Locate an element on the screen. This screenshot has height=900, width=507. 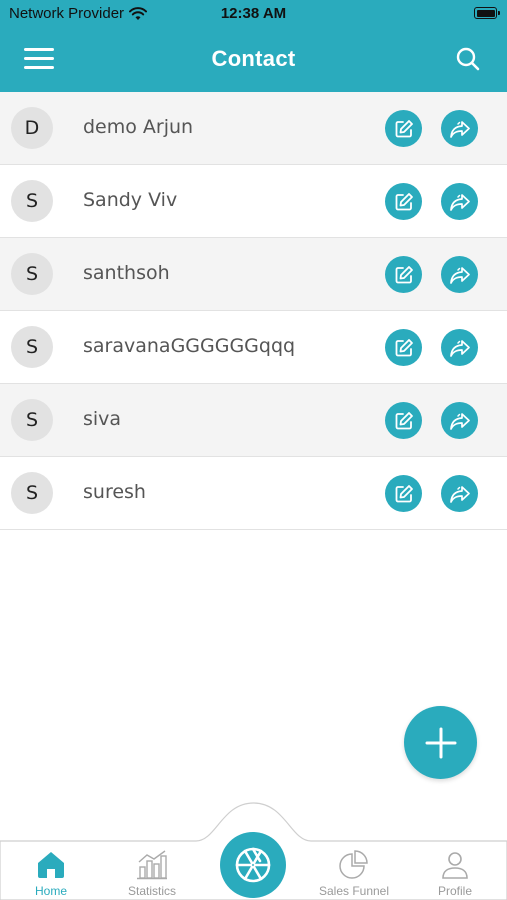
contact-row: D demo Arjun is located at coordinates (253, 128).